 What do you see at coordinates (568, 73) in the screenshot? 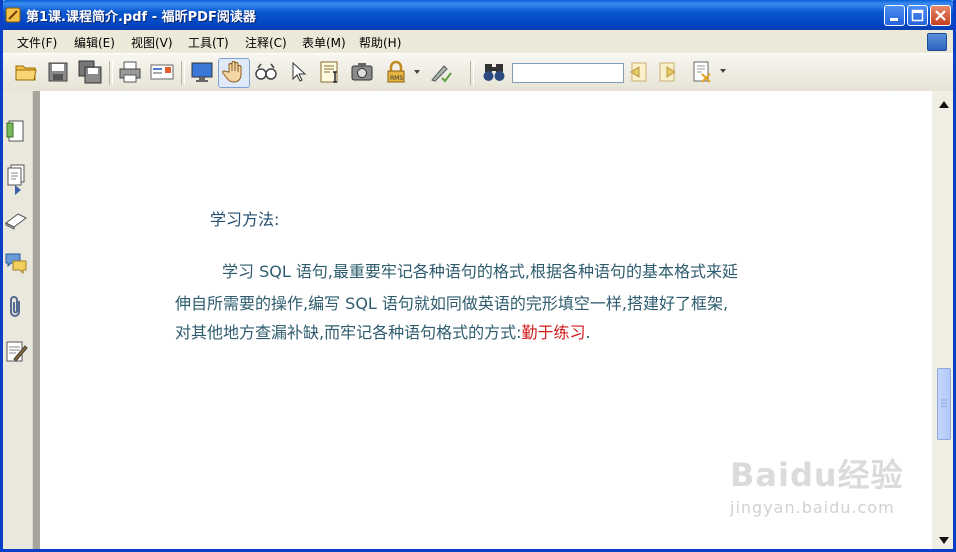
I see `search-input` at bounding box center [568, 73].